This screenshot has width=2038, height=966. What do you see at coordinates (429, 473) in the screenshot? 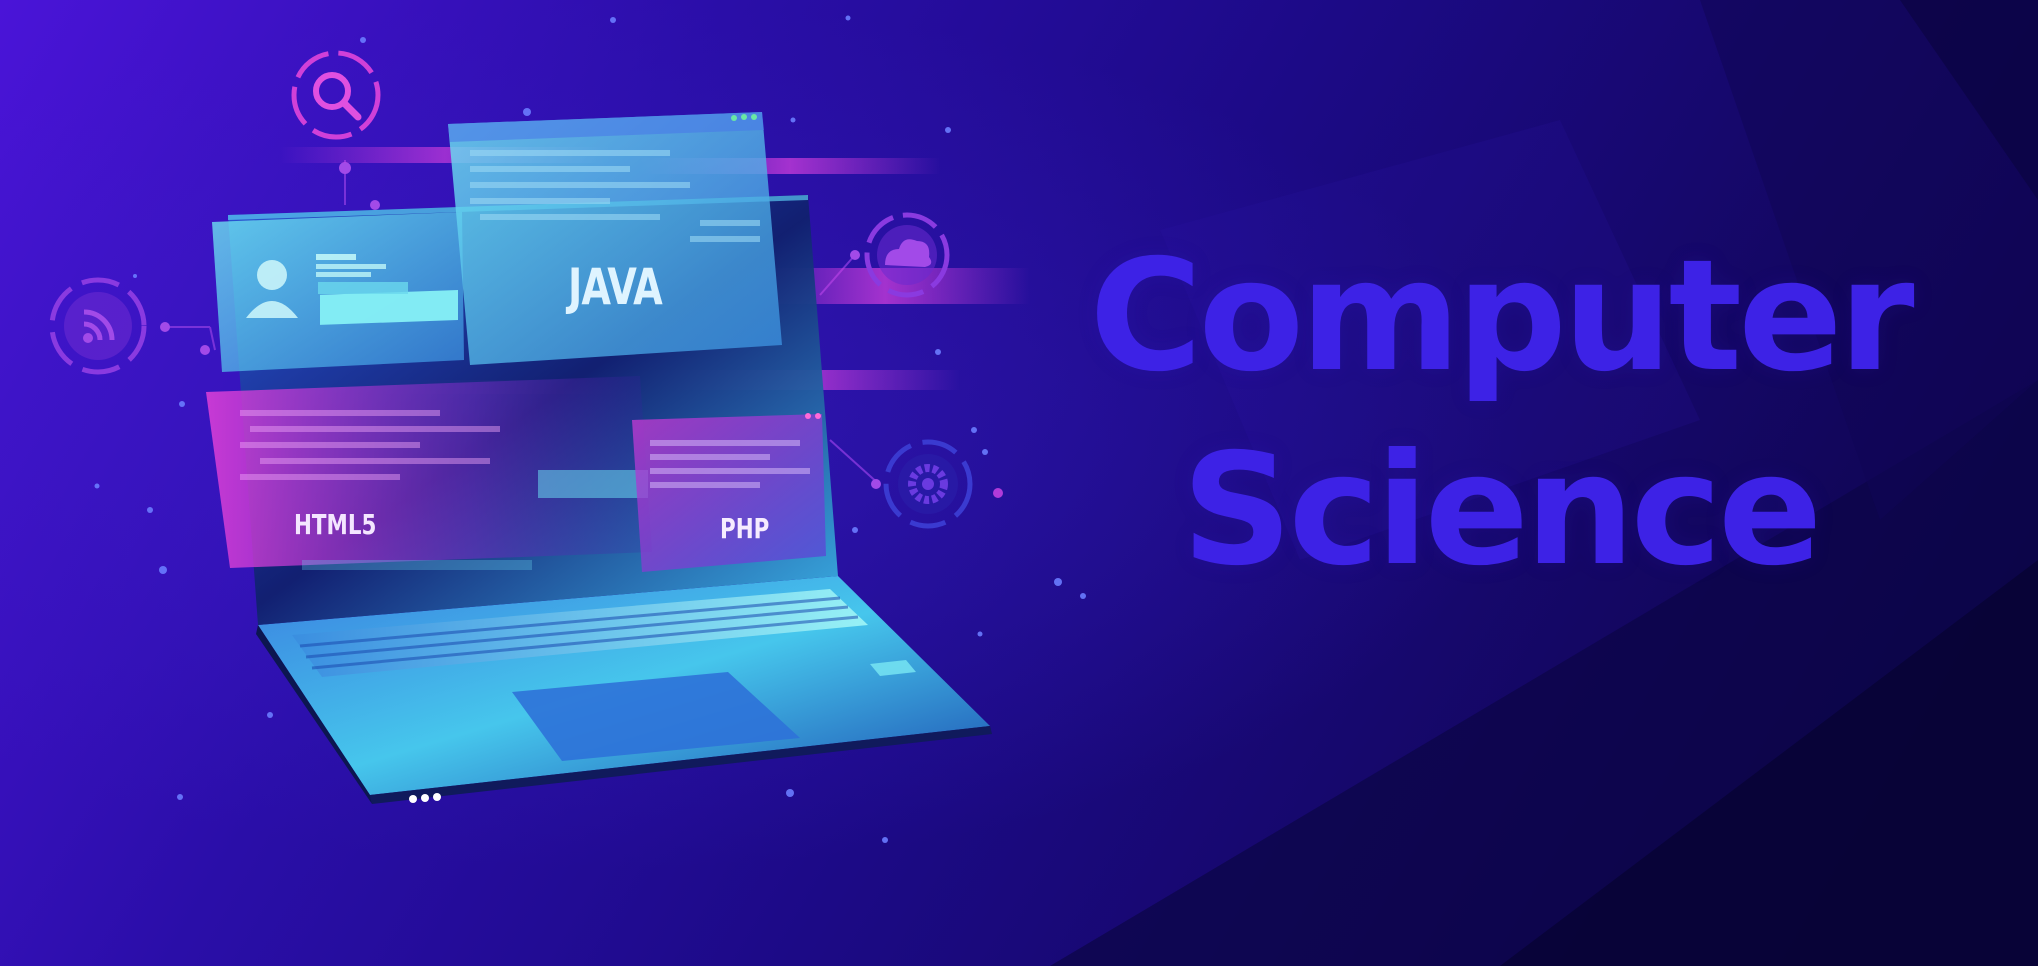
I see `html5-panel` at bounding box center [429, 473].